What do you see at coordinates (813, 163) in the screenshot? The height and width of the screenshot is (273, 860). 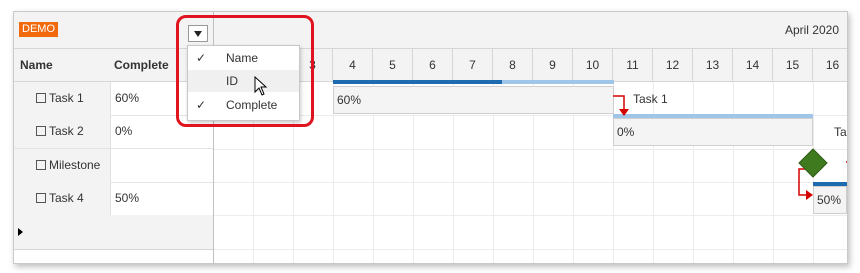 I see `milestone-diamond` at bounding box center [813, 163].